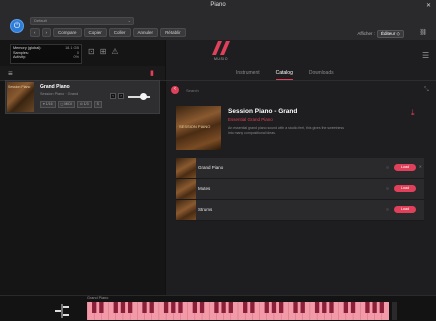 The width and height of the screenshot is (436, 321). Describe the element at coordinates (211, 167) in the screenshot. I see `list-item-name: Grand Piano` at that location.